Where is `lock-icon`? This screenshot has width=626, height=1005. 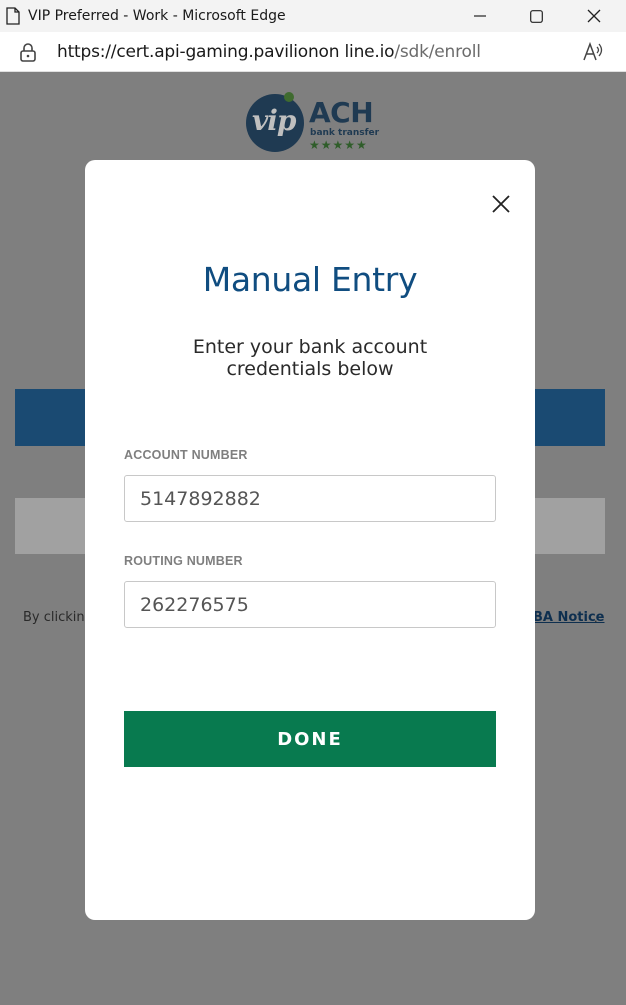 lock-icon is located at coordinates (28, 52).